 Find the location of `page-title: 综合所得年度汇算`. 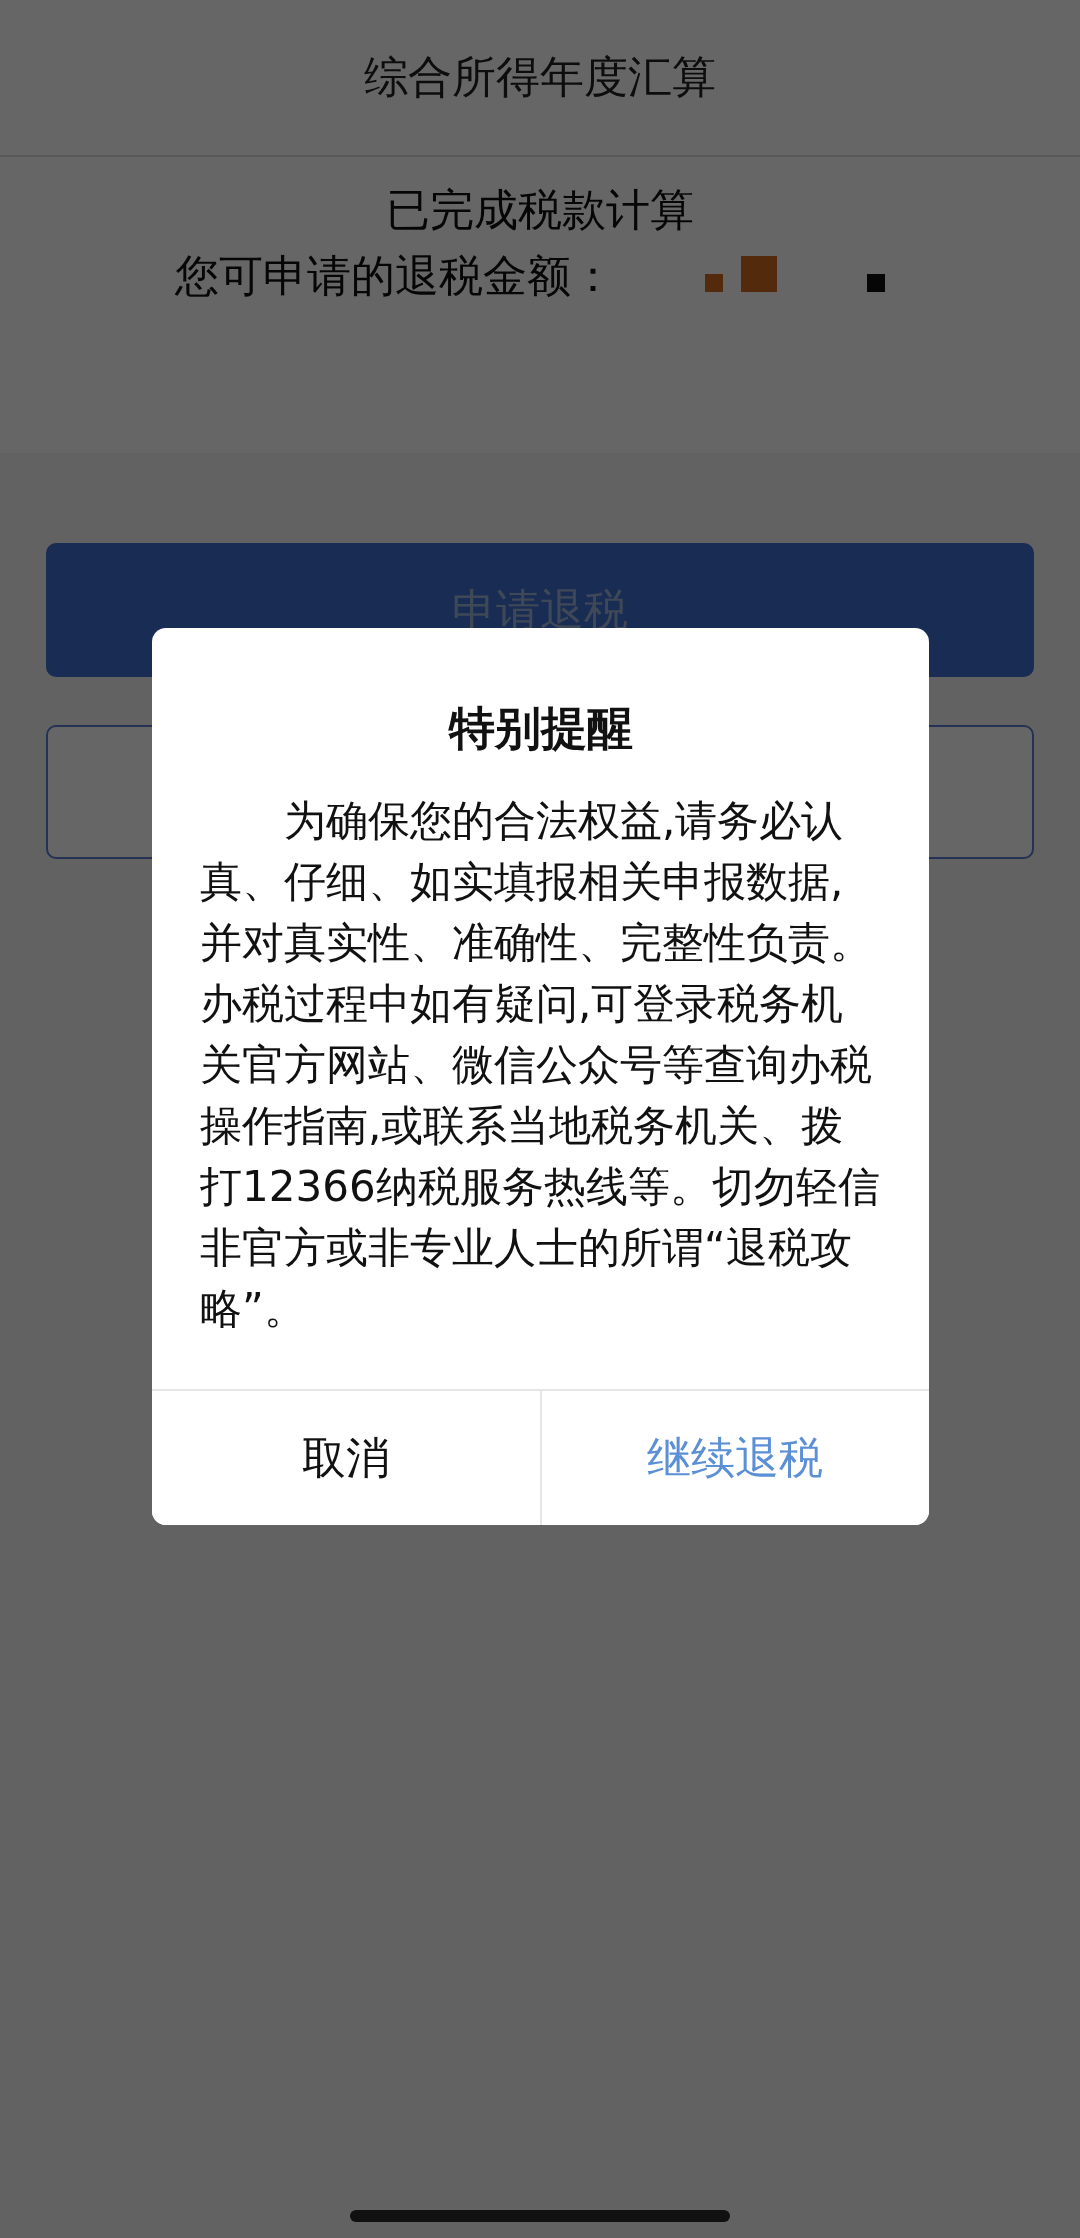

page-title: 综合所得年度汇算 is located at coordinates (540, 77).